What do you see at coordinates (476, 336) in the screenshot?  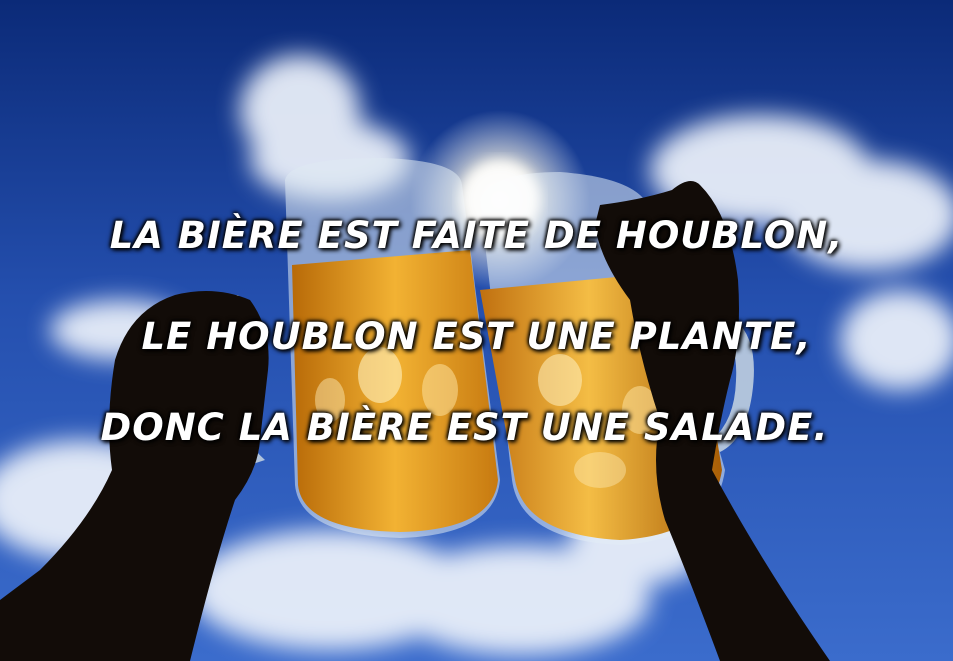 I see `caption-line-2: LE HOUBLON EST UNE PLANTE,` at bounding box center [476, 336].